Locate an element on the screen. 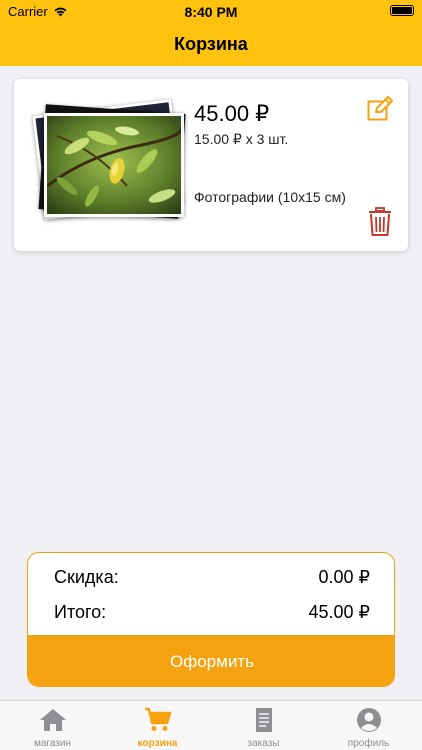 Image resolution: width=422 pixels, height=750 pixels. checkout-button: Оформить is located at coordinates (211, 660).